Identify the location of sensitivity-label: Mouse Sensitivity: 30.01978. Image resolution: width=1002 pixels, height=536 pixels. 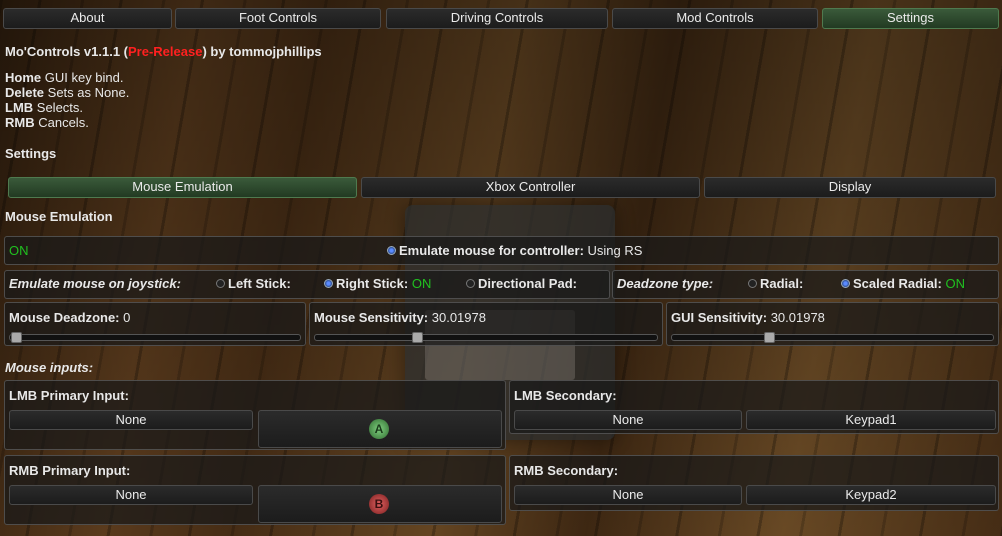
(400, 317).